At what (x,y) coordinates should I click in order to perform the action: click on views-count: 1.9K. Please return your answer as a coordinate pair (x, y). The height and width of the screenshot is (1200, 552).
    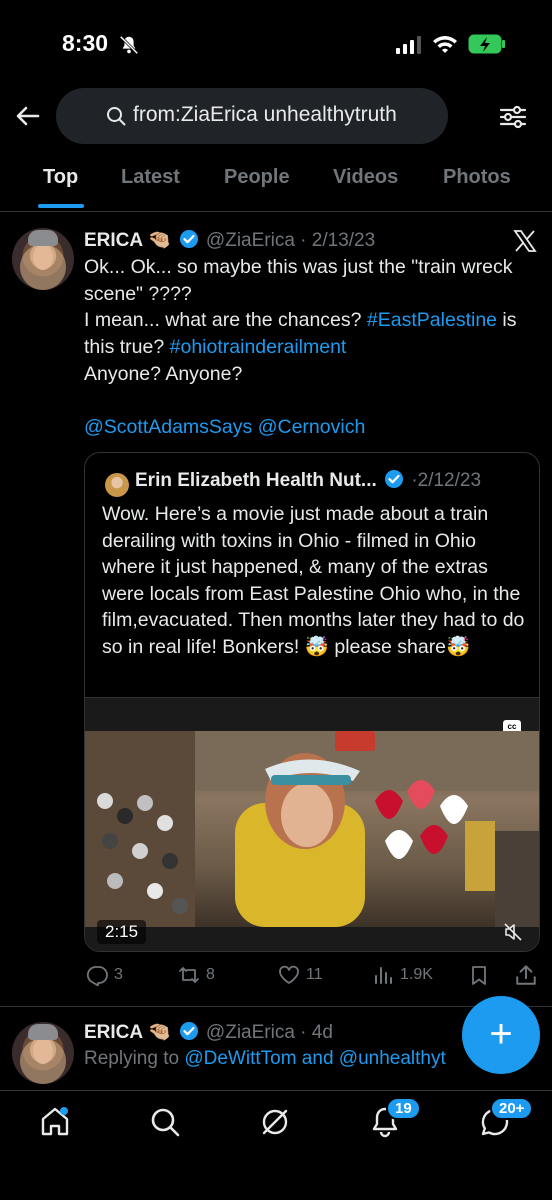
    Looking at the image, I should click on (416, 974).